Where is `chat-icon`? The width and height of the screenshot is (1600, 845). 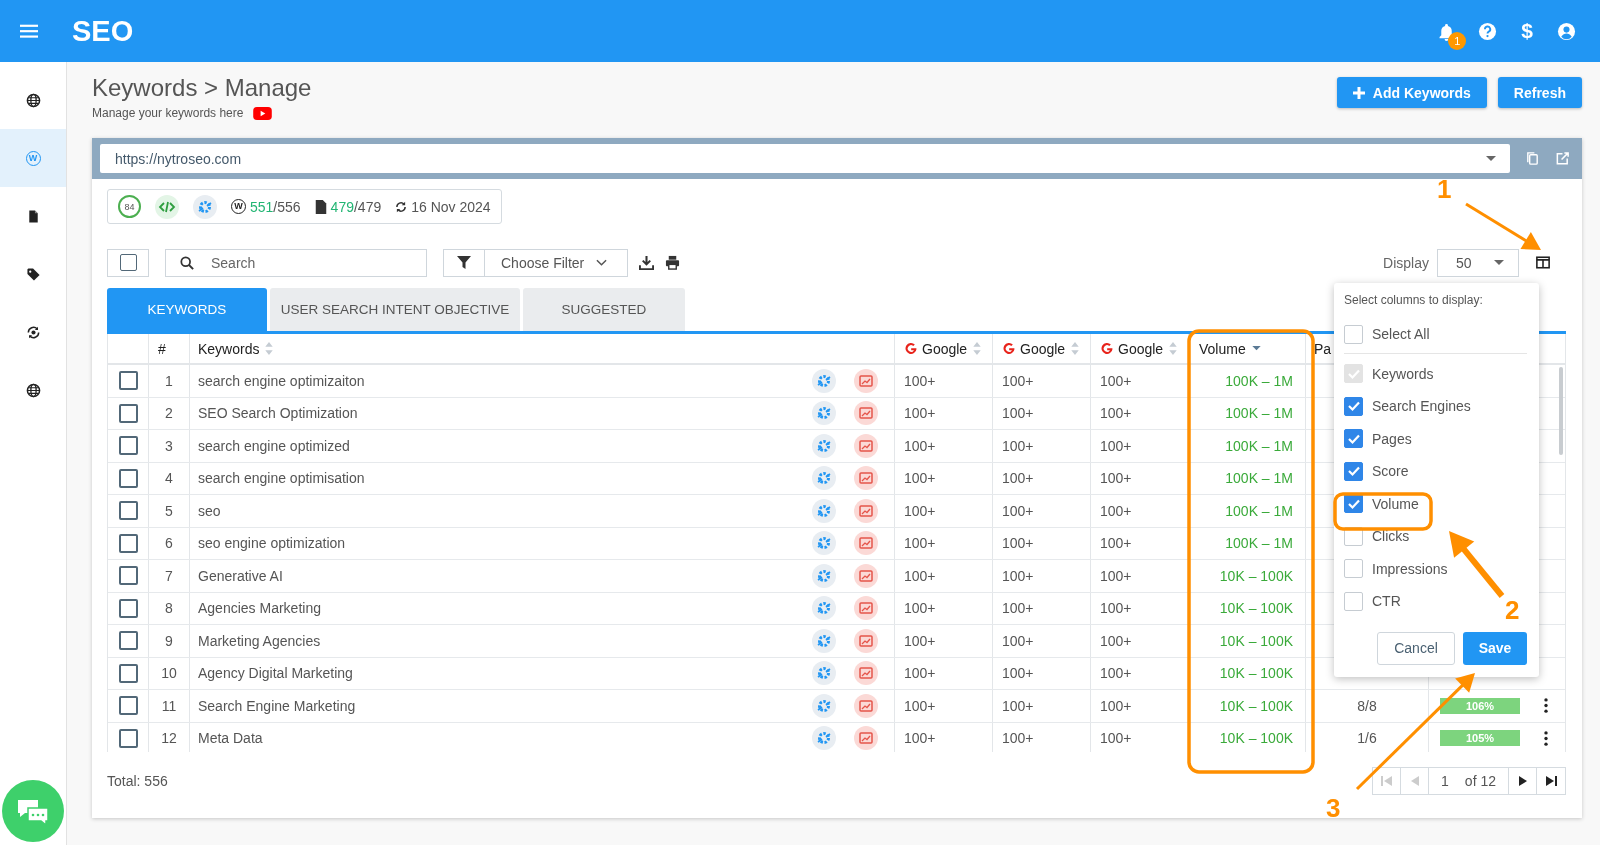 chat-icon is located at coordinates (33, 811).